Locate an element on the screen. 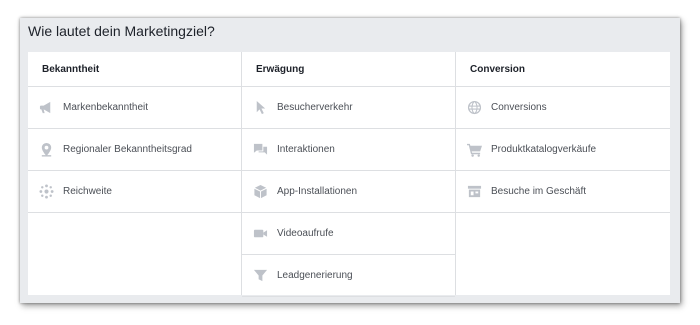  objective-store-visits: Besuche im Geschäft is located at coordinates (563, 192).